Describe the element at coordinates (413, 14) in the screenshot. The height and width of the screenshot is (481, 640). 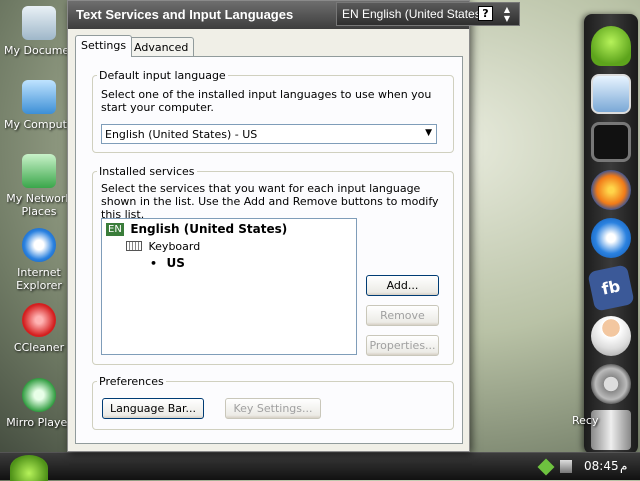
I see `language-bar-label: EN English (United States)` at that location.